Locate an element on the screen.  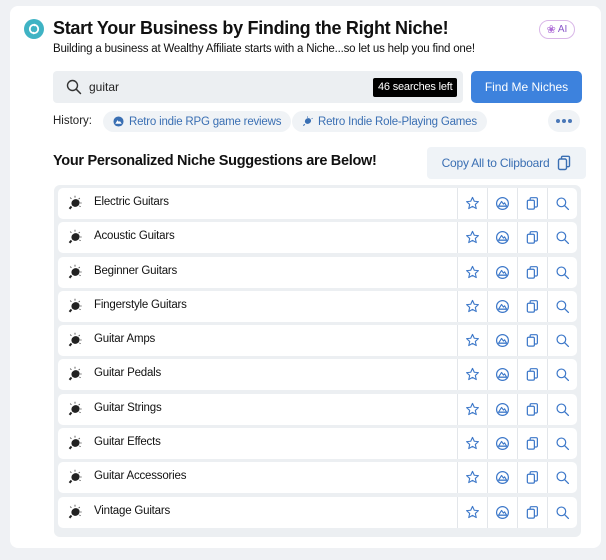
more-history-button is located at coordinates (564, 121).